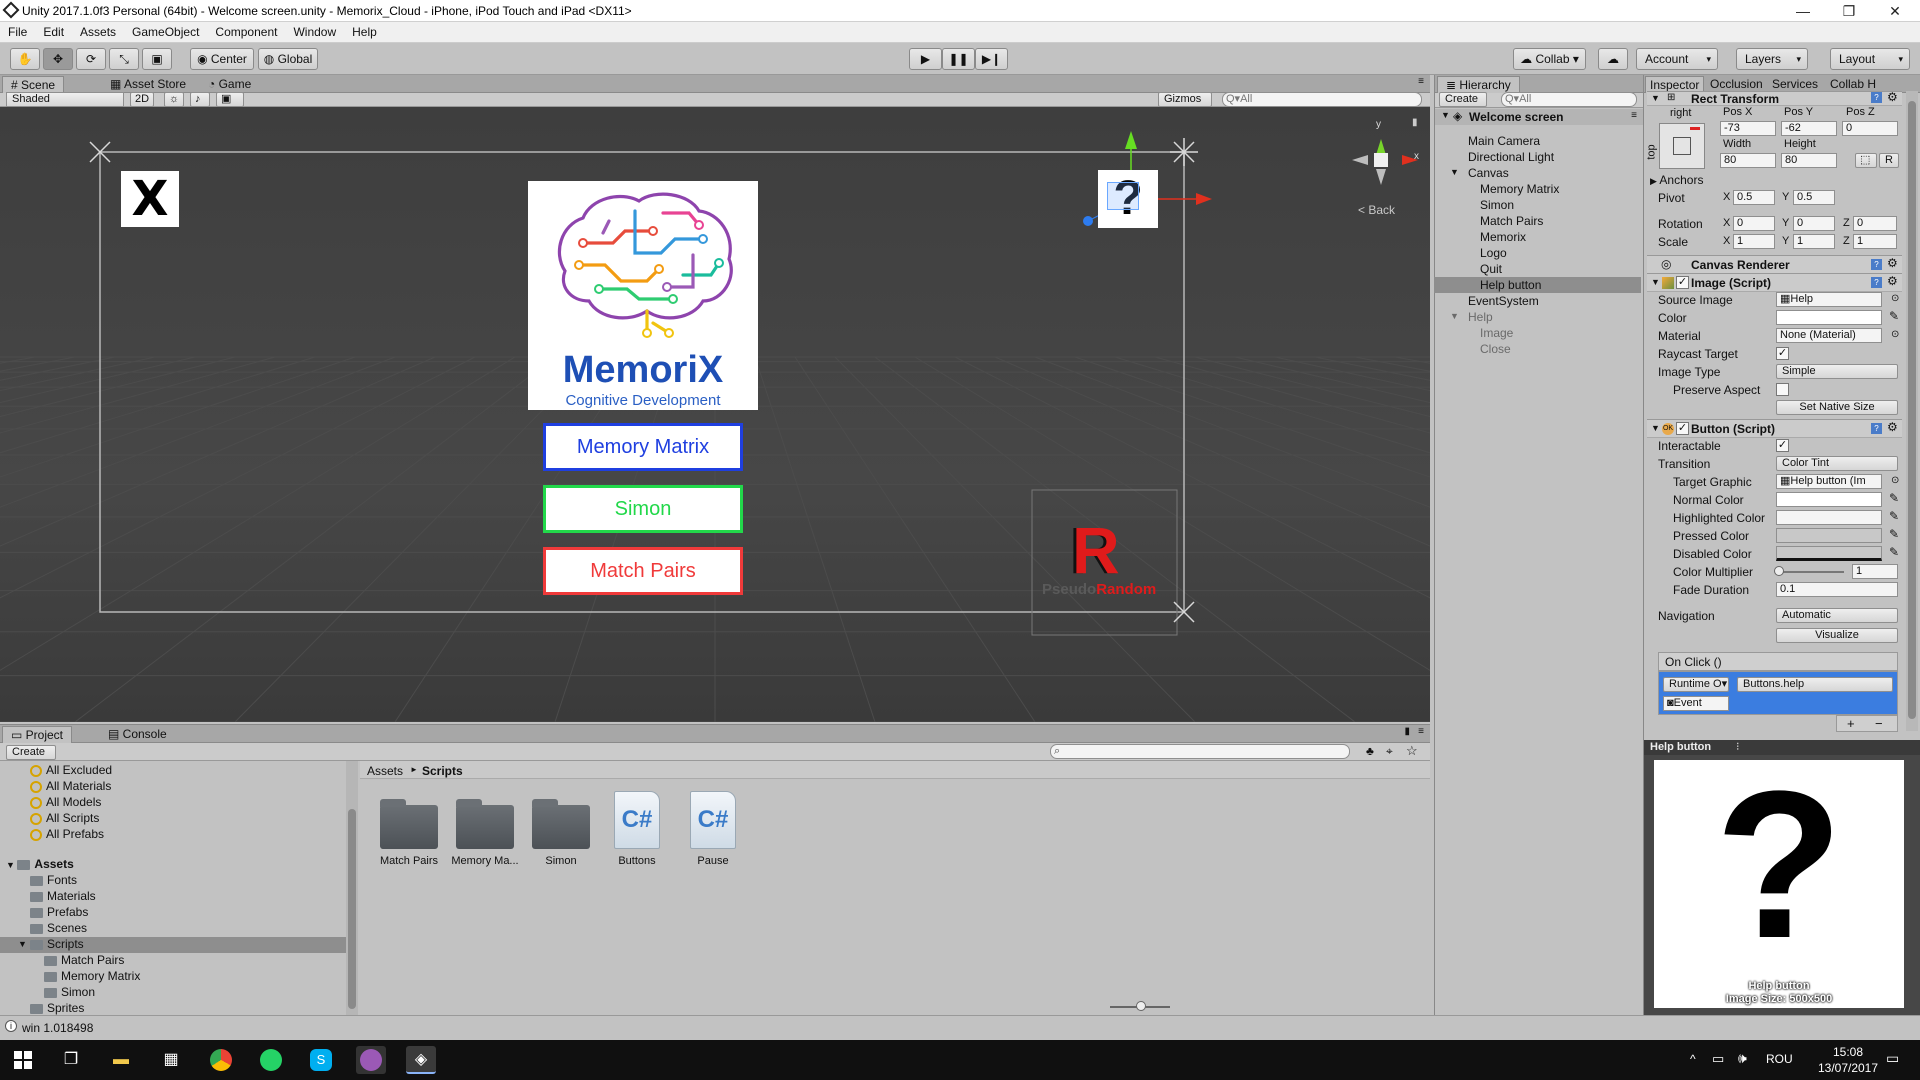  I want to click on cloud-services-button: ☁, so click(1613, 59).